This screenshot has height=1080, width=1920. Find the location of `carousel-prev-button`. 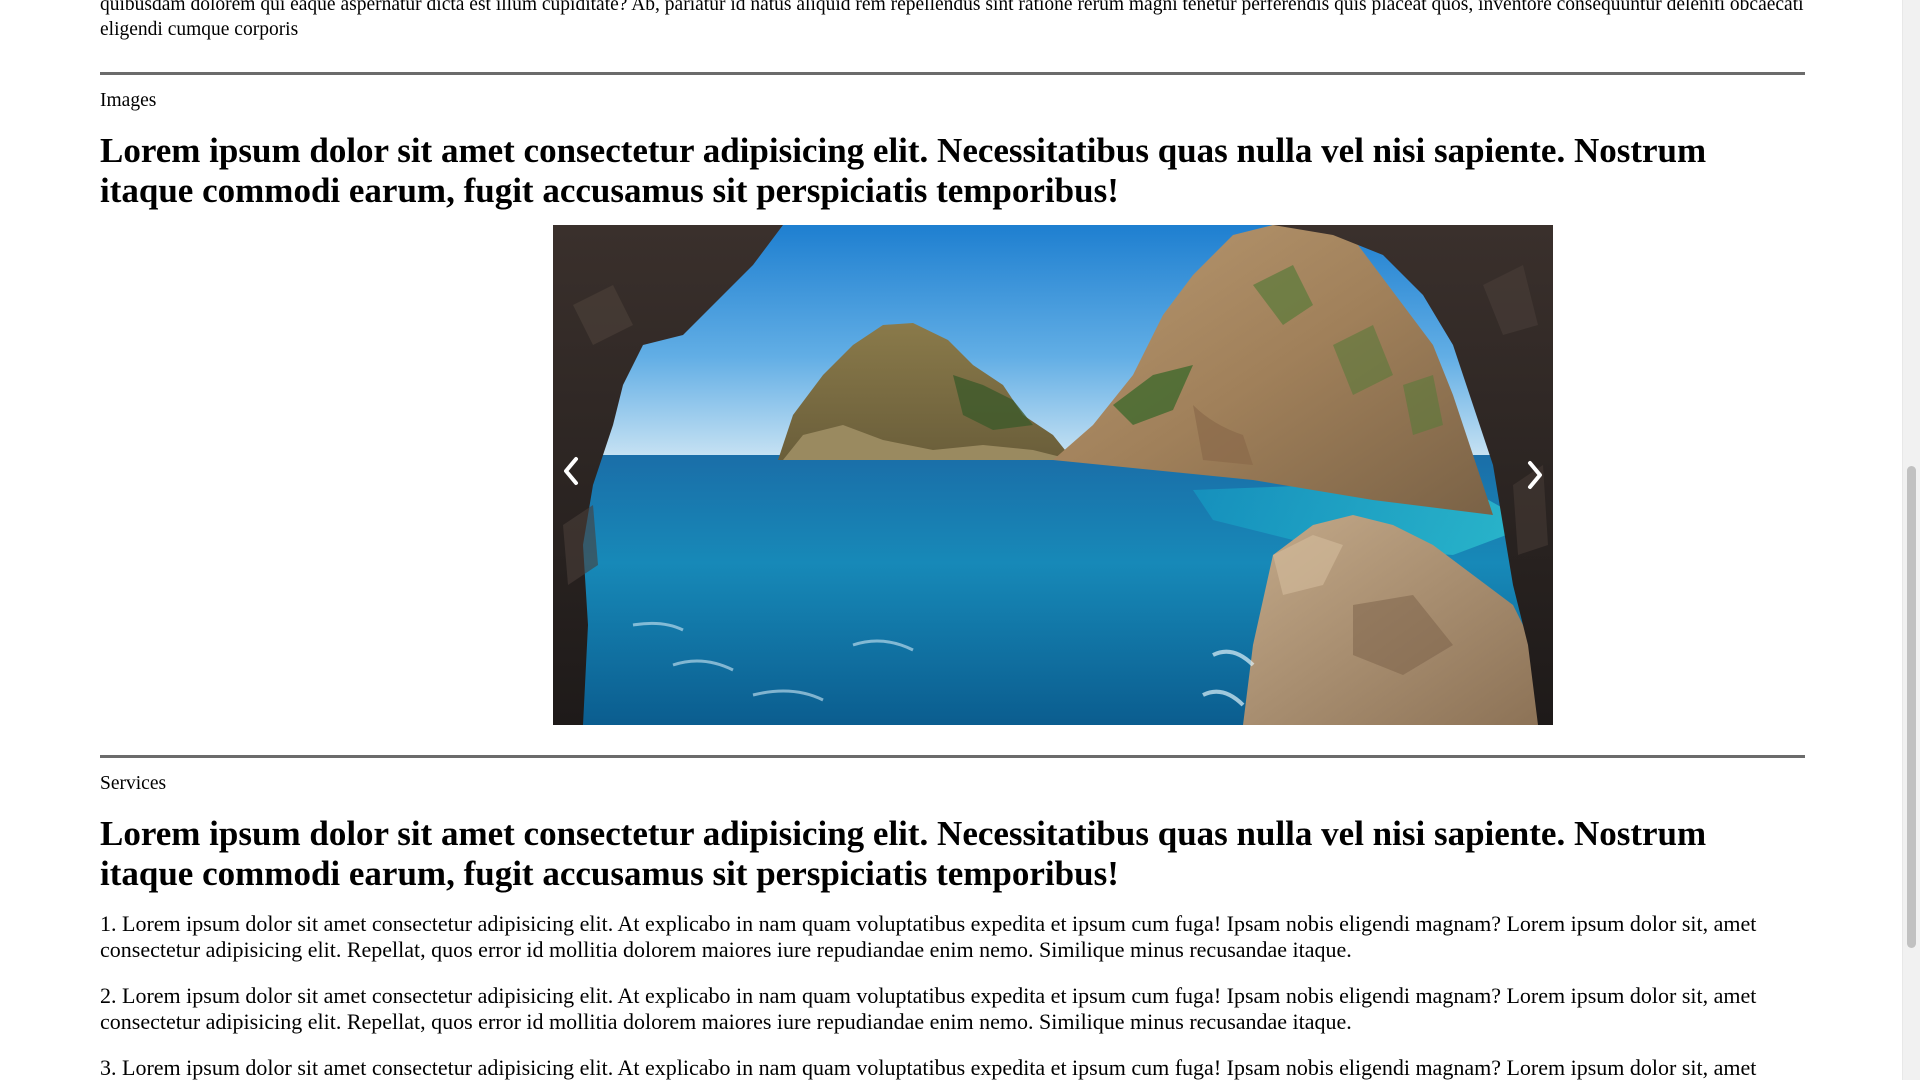

carousel-prev-button is located at coordinates (571, 471).